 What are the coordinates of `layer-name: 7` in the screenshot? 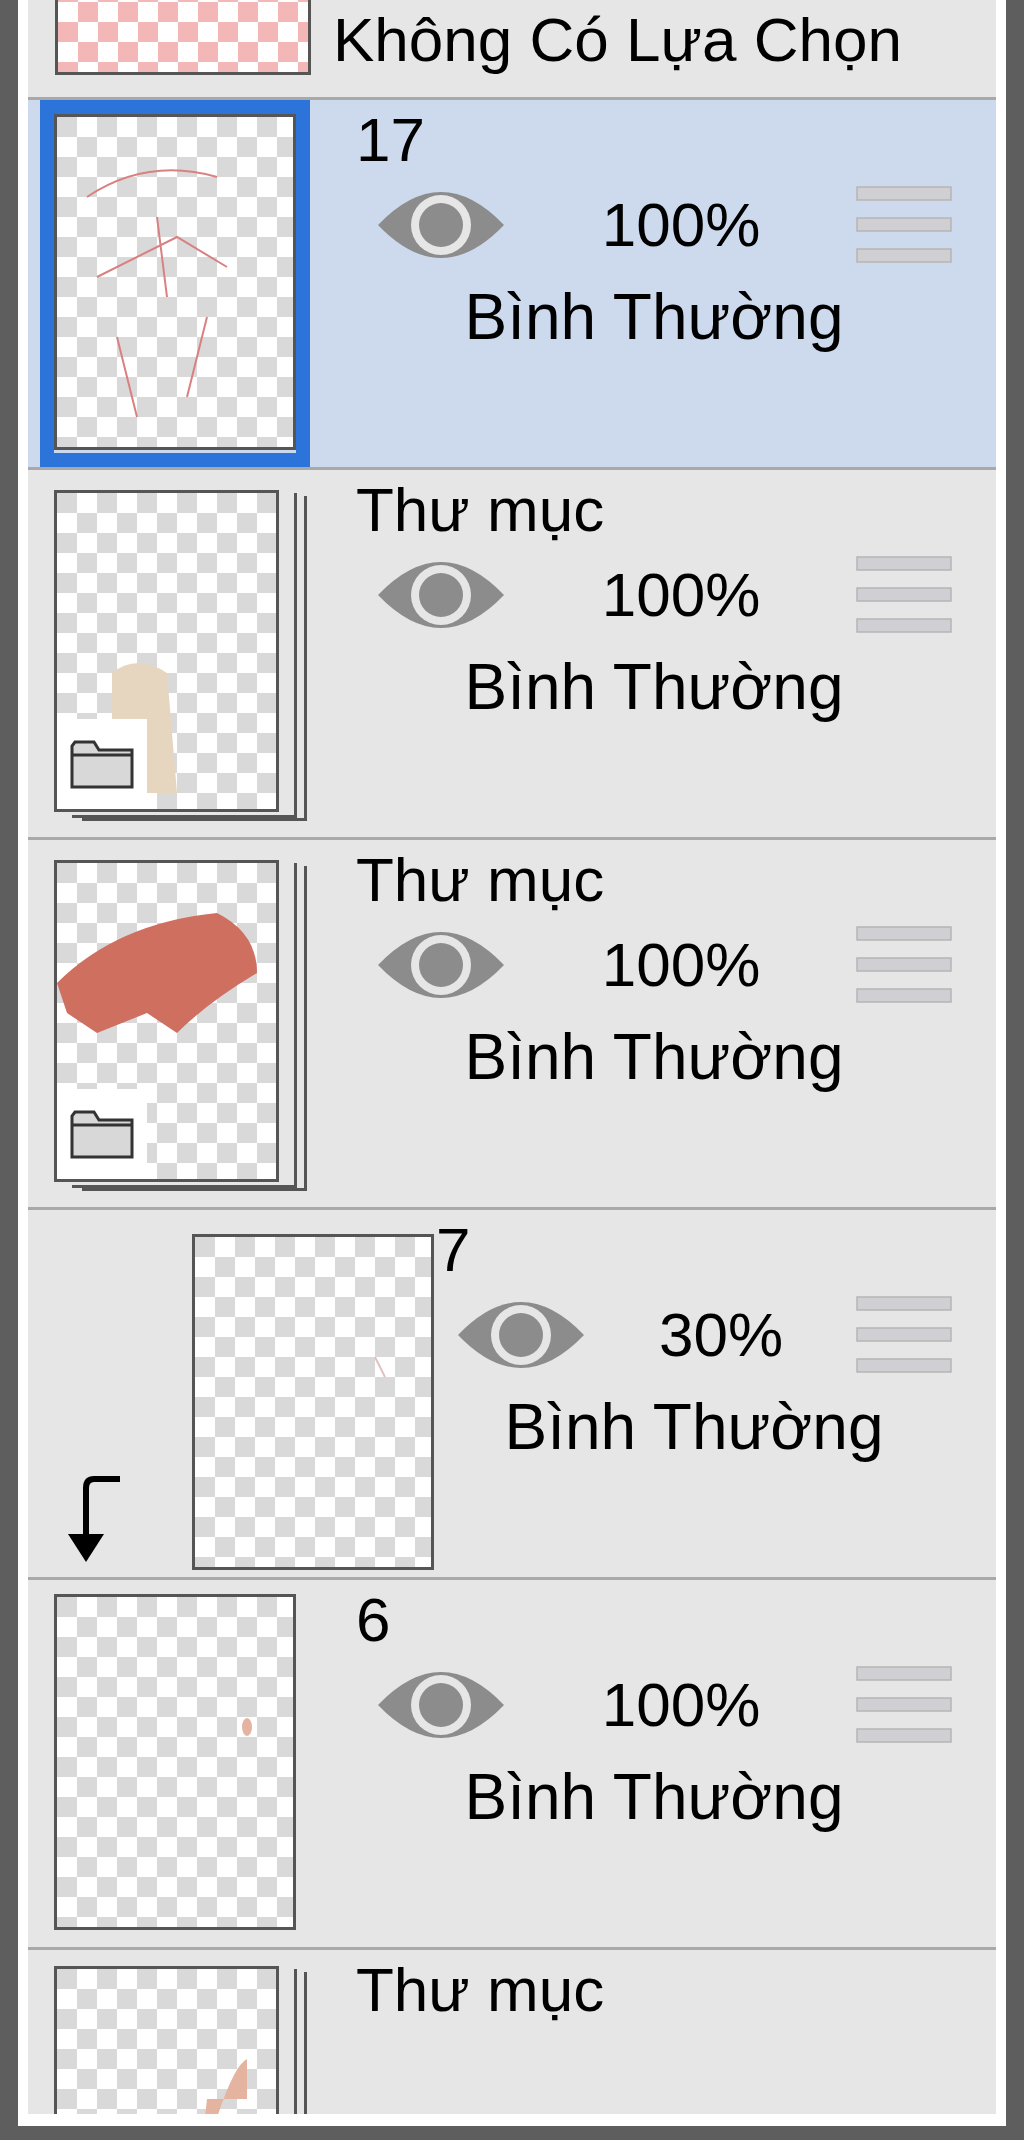 It's located at (454, 1250).